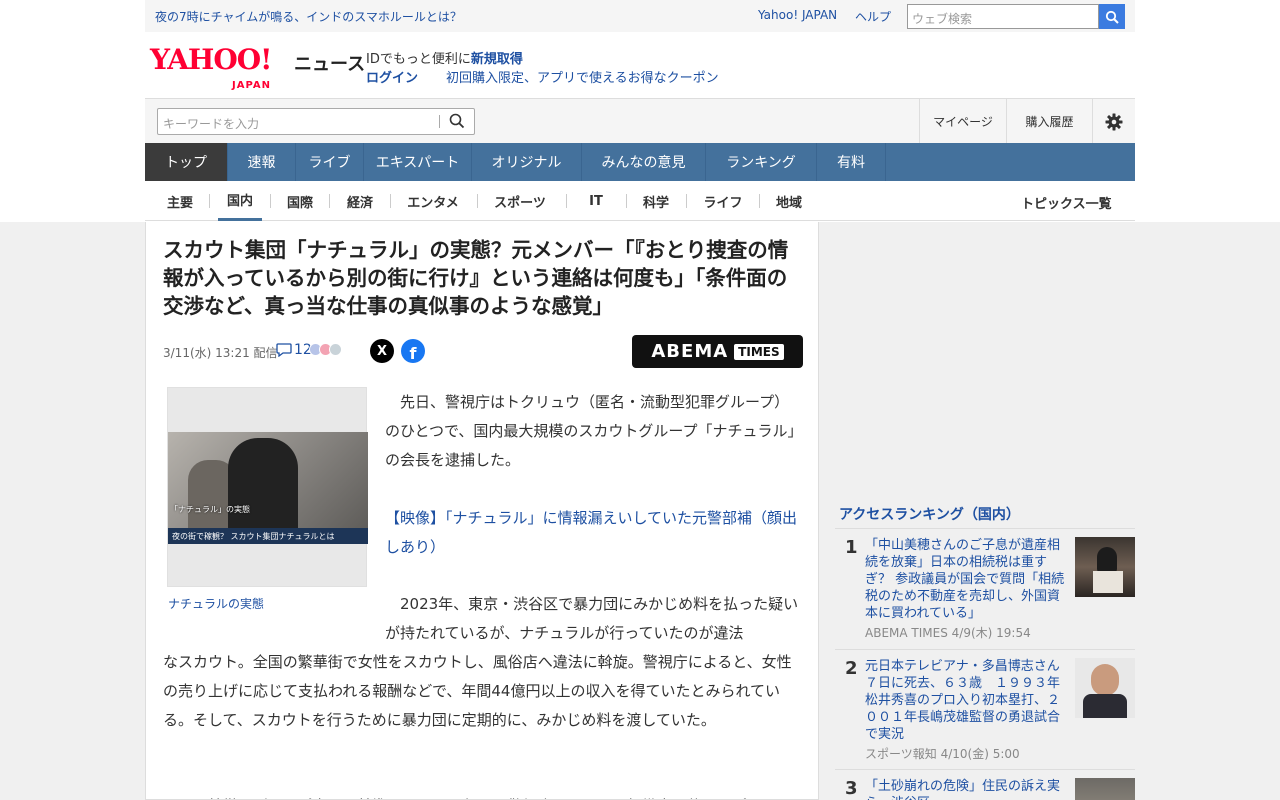 Image resolution: width=1280 pixels, height=800 pixels. What do you see at coordinates (325, 349) in the screenshot?
I see `reaction-icons` at bounding box center [325, 349].